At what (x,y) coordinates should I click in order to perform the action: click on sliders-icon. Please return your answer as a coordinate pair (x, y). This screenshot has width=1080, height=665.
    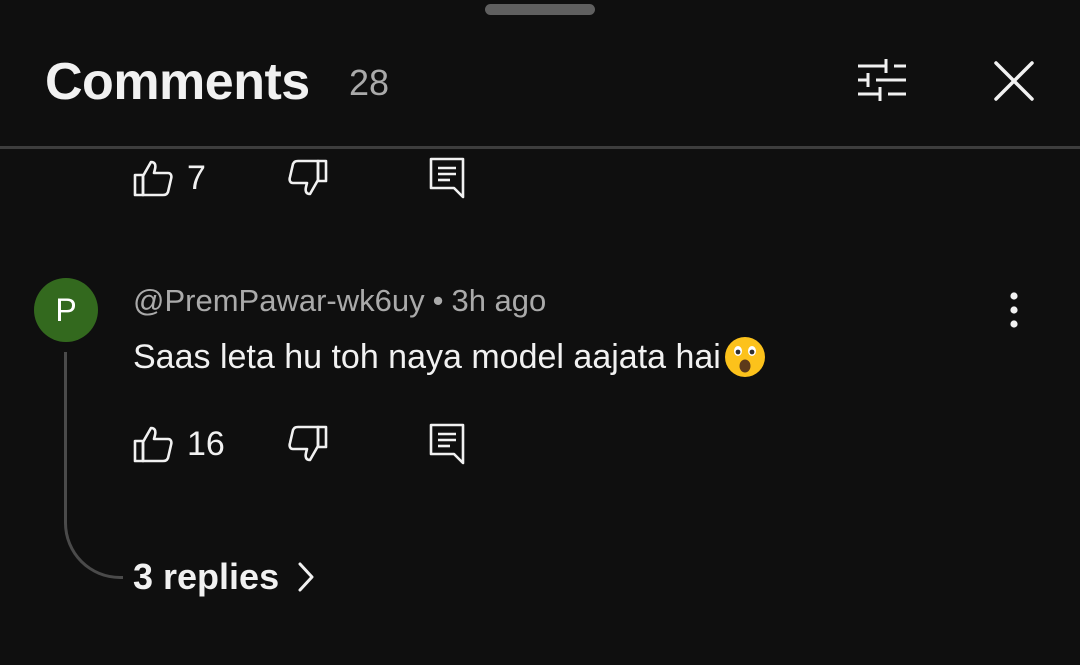
    Looking at the image, I should click on (882, 80).